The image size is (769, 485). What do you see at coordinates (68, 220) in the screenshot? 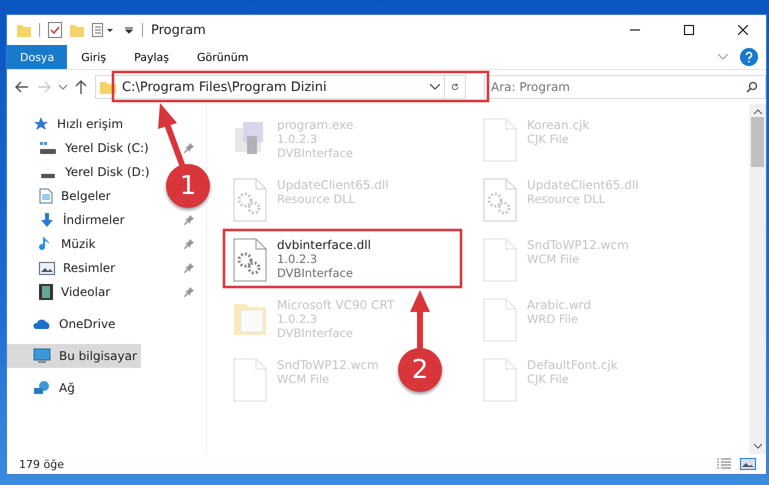
I see `sidebar-item: İndirmeler` at bounding box center [68, 220].